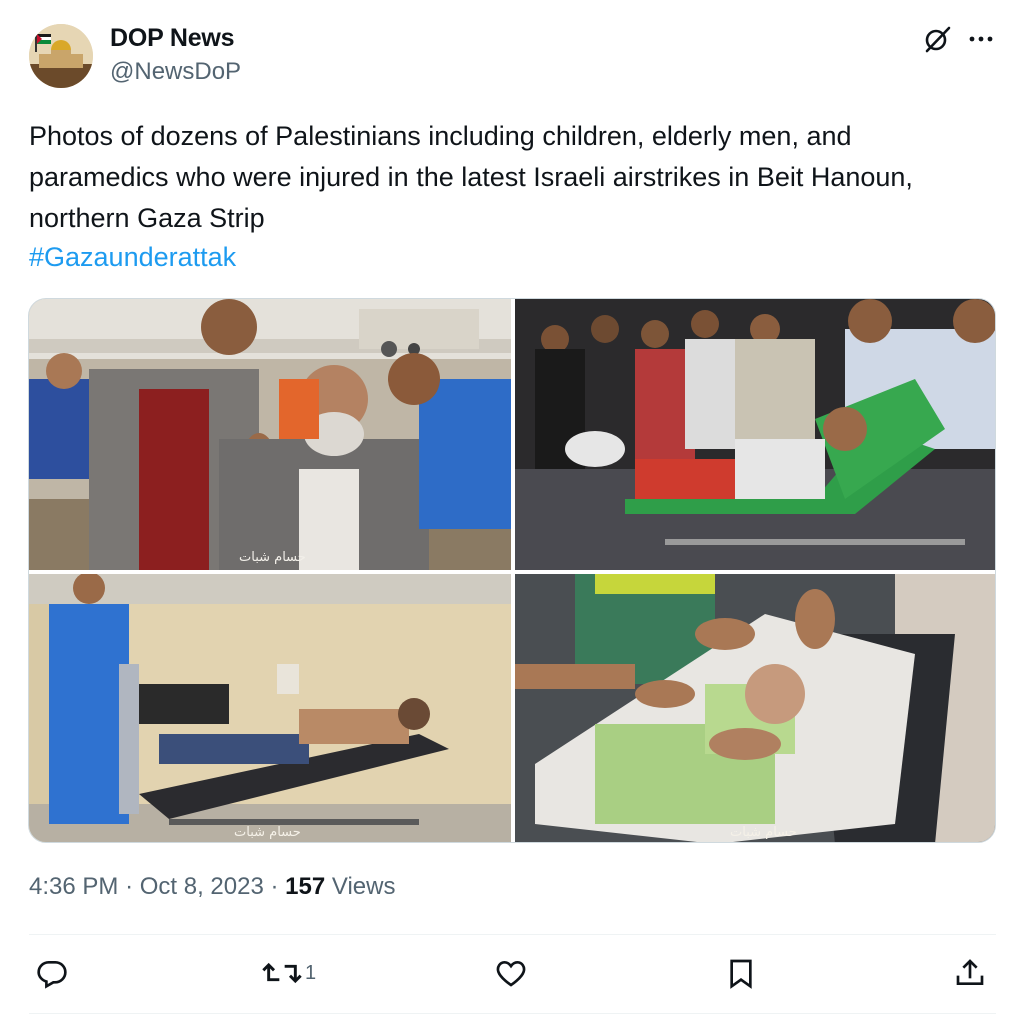 This screenshot has height=1015, width=1024. I want to click on views-label: Views, so click(363, 886).